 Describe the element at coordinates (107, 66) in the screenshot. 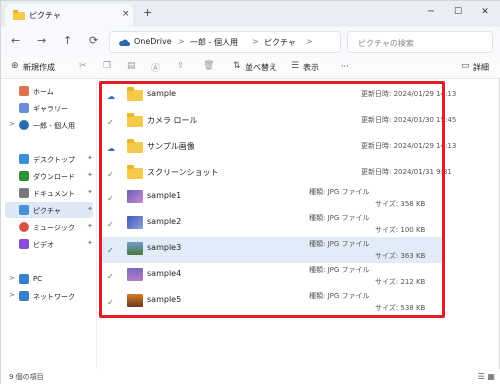

I see `copy-icon: ❐` at that location.